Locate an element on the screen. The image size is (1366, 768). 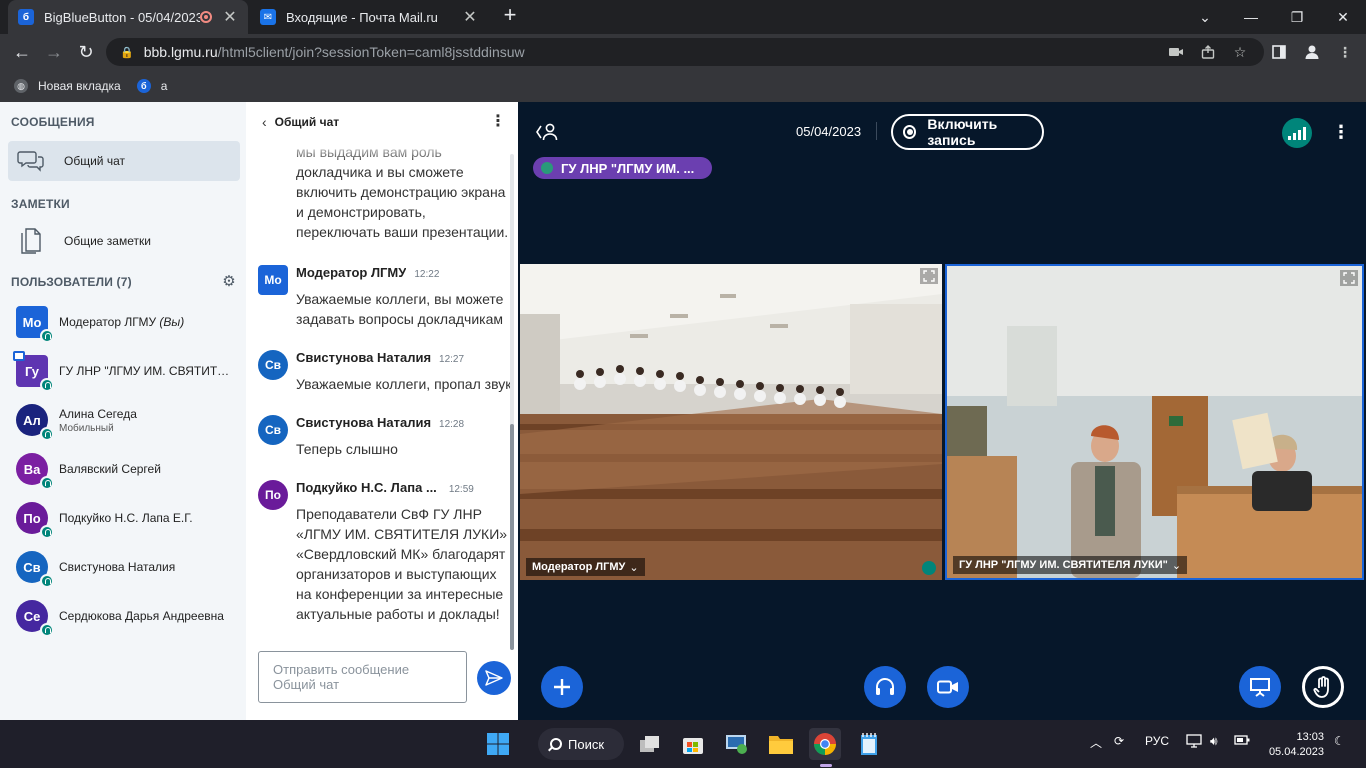
tab-bigbluebutton: б BigBlueButton - 05/04/2023 ✕ is located at coordinates (128, 17).